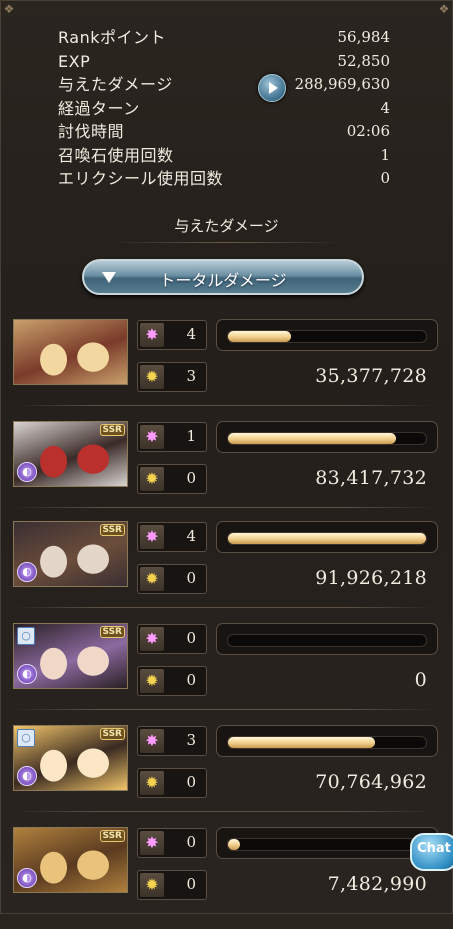  I want to click on damage-value: 7,482,990, so click(377, 884).